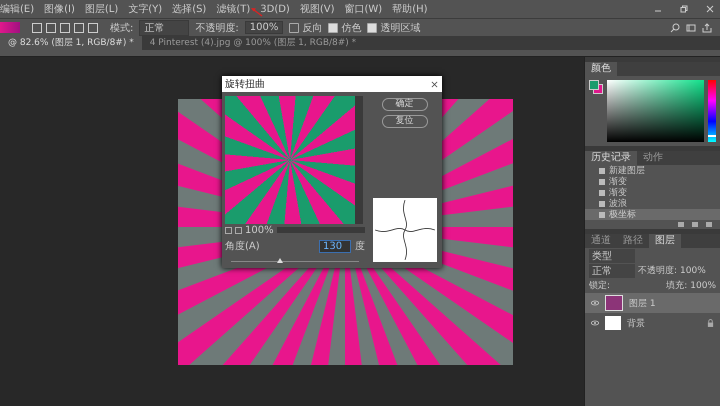 The image size is (720, 406). Describe the element at coordinates (245, 84) in the screenshot. I see `dialog-title: 旋转扭曲` at that location.